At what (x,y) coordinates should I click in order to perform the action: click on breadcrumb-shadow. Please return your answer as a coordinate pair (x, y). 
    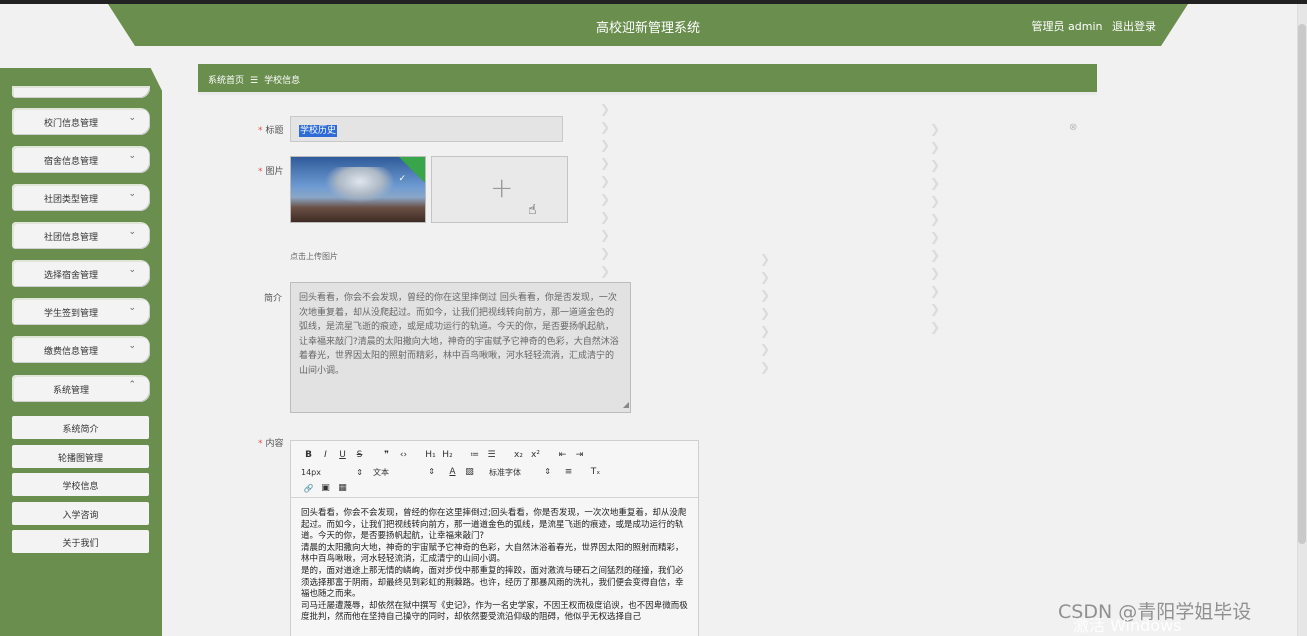
    Looking at the image, I should click on (647, 93).